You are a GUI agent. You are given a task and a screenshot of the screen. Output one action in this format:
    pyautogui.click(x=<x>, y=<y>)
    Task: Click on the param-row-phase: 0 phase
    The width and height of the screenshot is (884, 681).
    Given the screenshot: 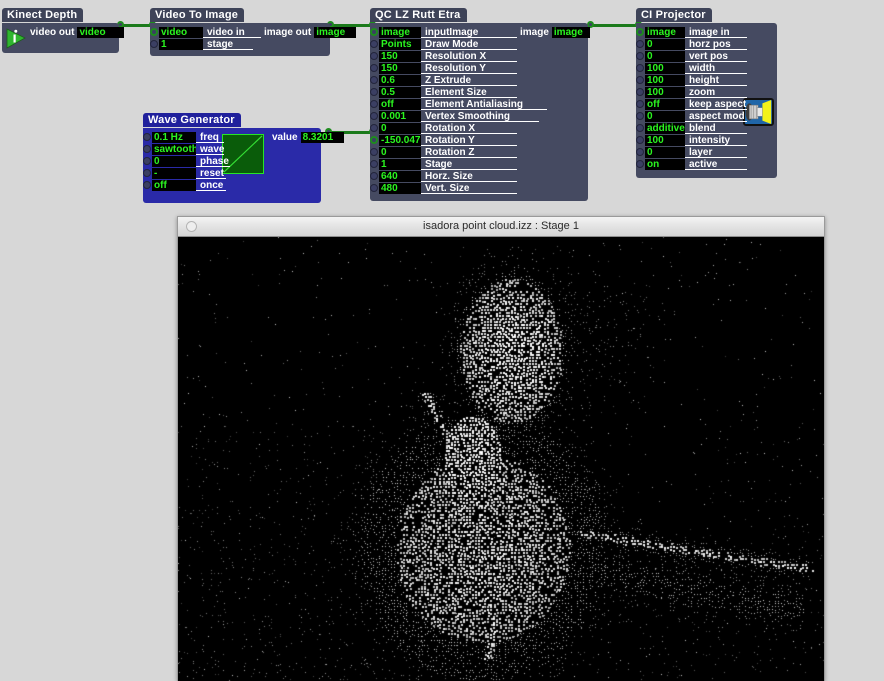 What is the action you would take?
    pyautogui.click(x=232, y=161)
    